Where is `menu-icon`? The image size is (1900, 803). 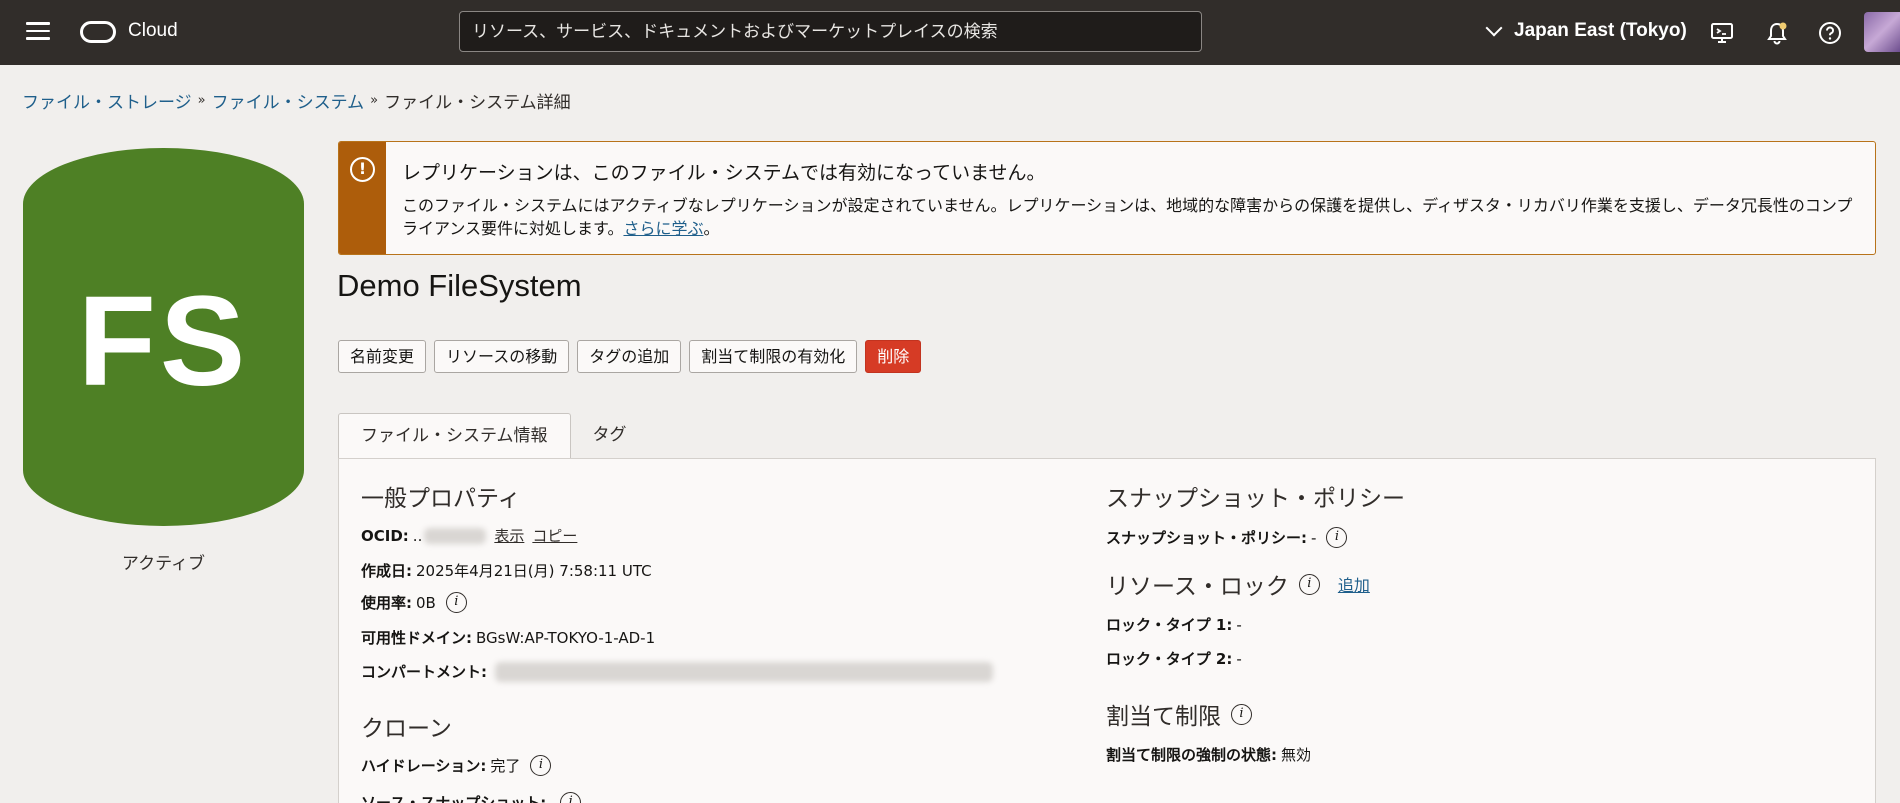
menu-icon is located at coordinates (38, 32).